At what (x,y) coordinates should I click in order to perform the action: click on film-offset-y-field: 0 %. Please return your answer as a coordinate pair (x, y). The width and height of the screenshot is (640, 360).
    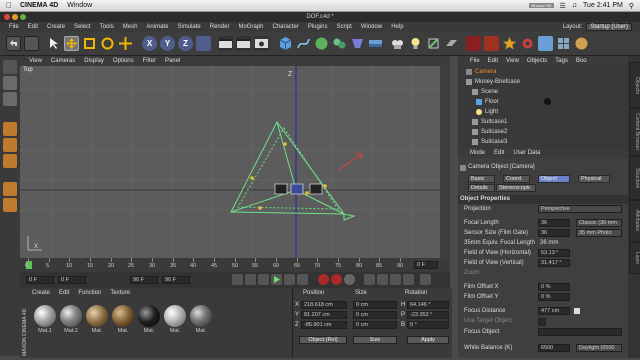
    Looking at the image, I should click on (554, 297).